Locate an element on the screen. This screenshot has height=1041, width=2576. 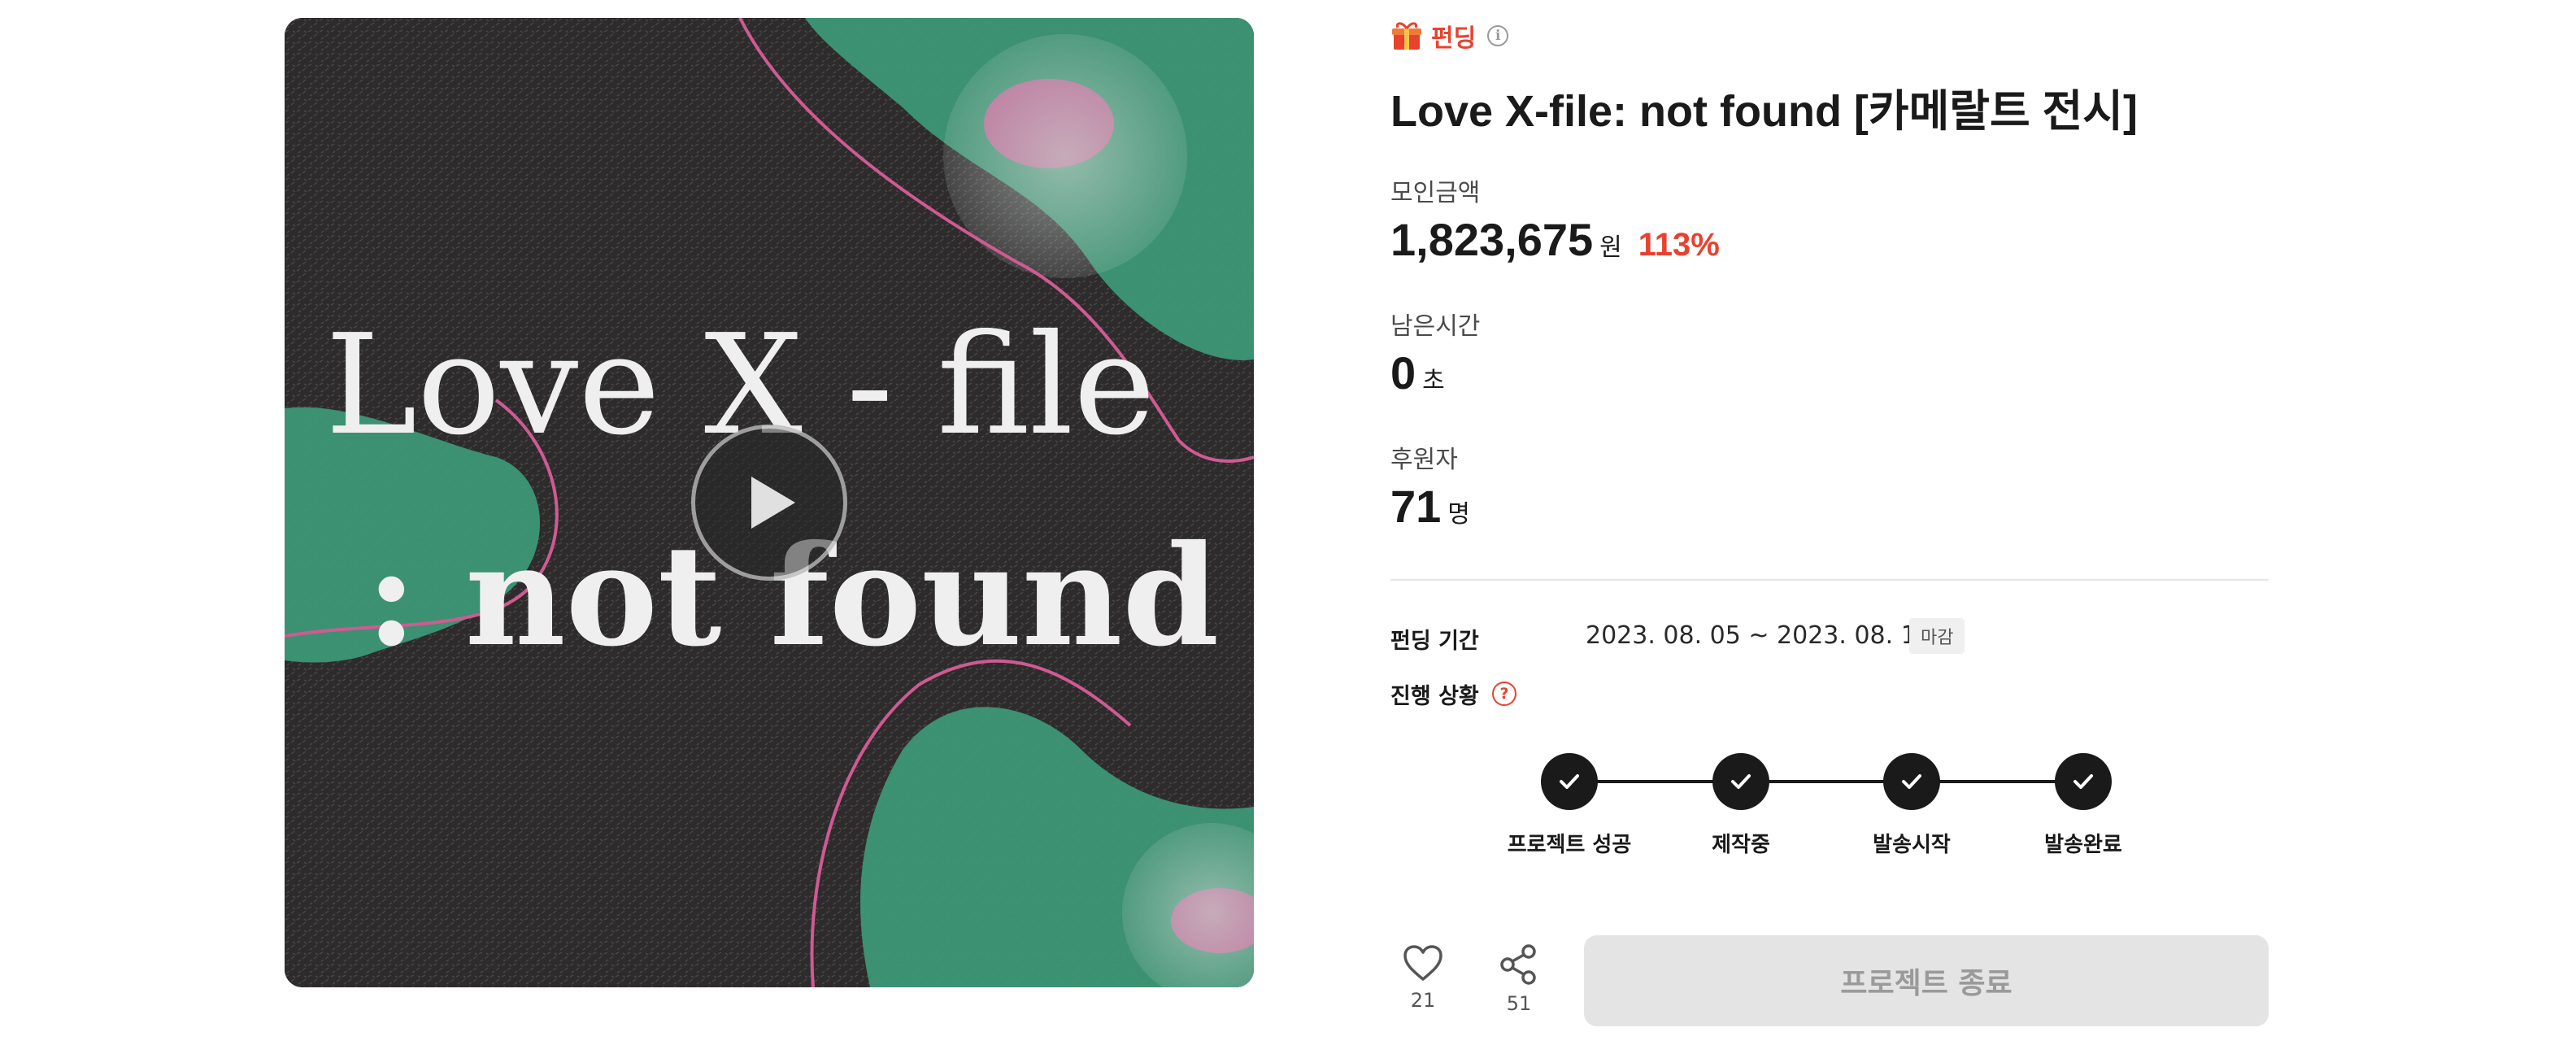
step-project-success: 프로젝트 성공 is located at coordinates (1569, 805).